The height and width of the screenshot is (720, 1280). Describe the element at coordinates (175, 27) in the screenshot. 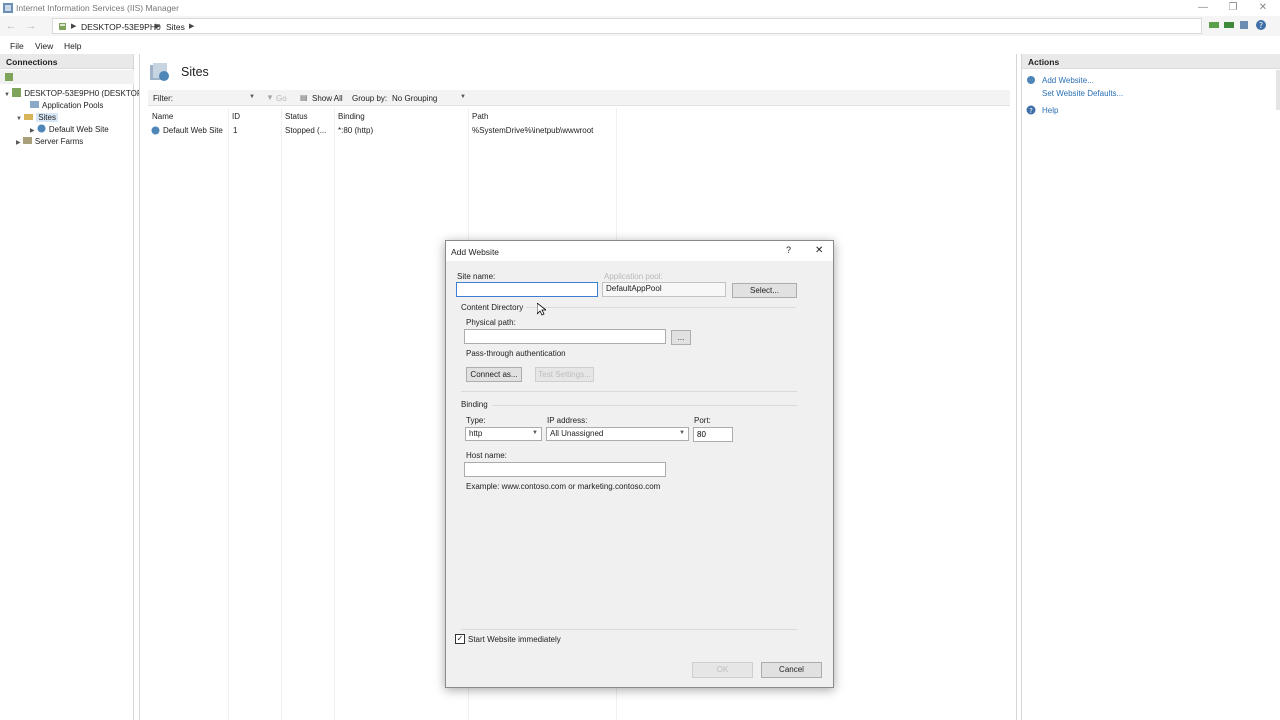

I see `breadcrumb-sites: Sites` at that location.